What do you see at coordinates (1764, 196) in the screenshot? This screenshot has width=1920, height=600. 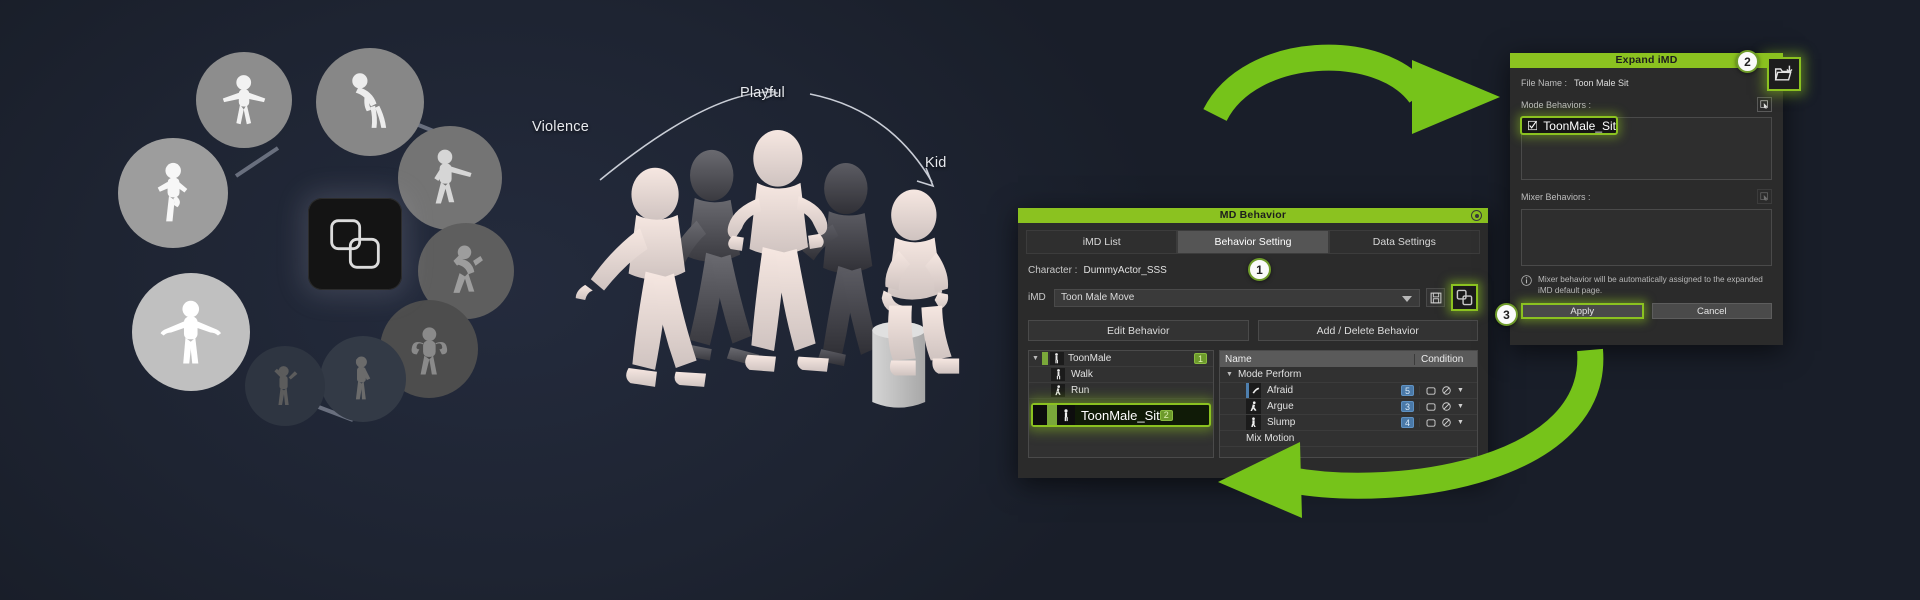 I see `mixer-pick-button` at bounding box center [1764, 196].